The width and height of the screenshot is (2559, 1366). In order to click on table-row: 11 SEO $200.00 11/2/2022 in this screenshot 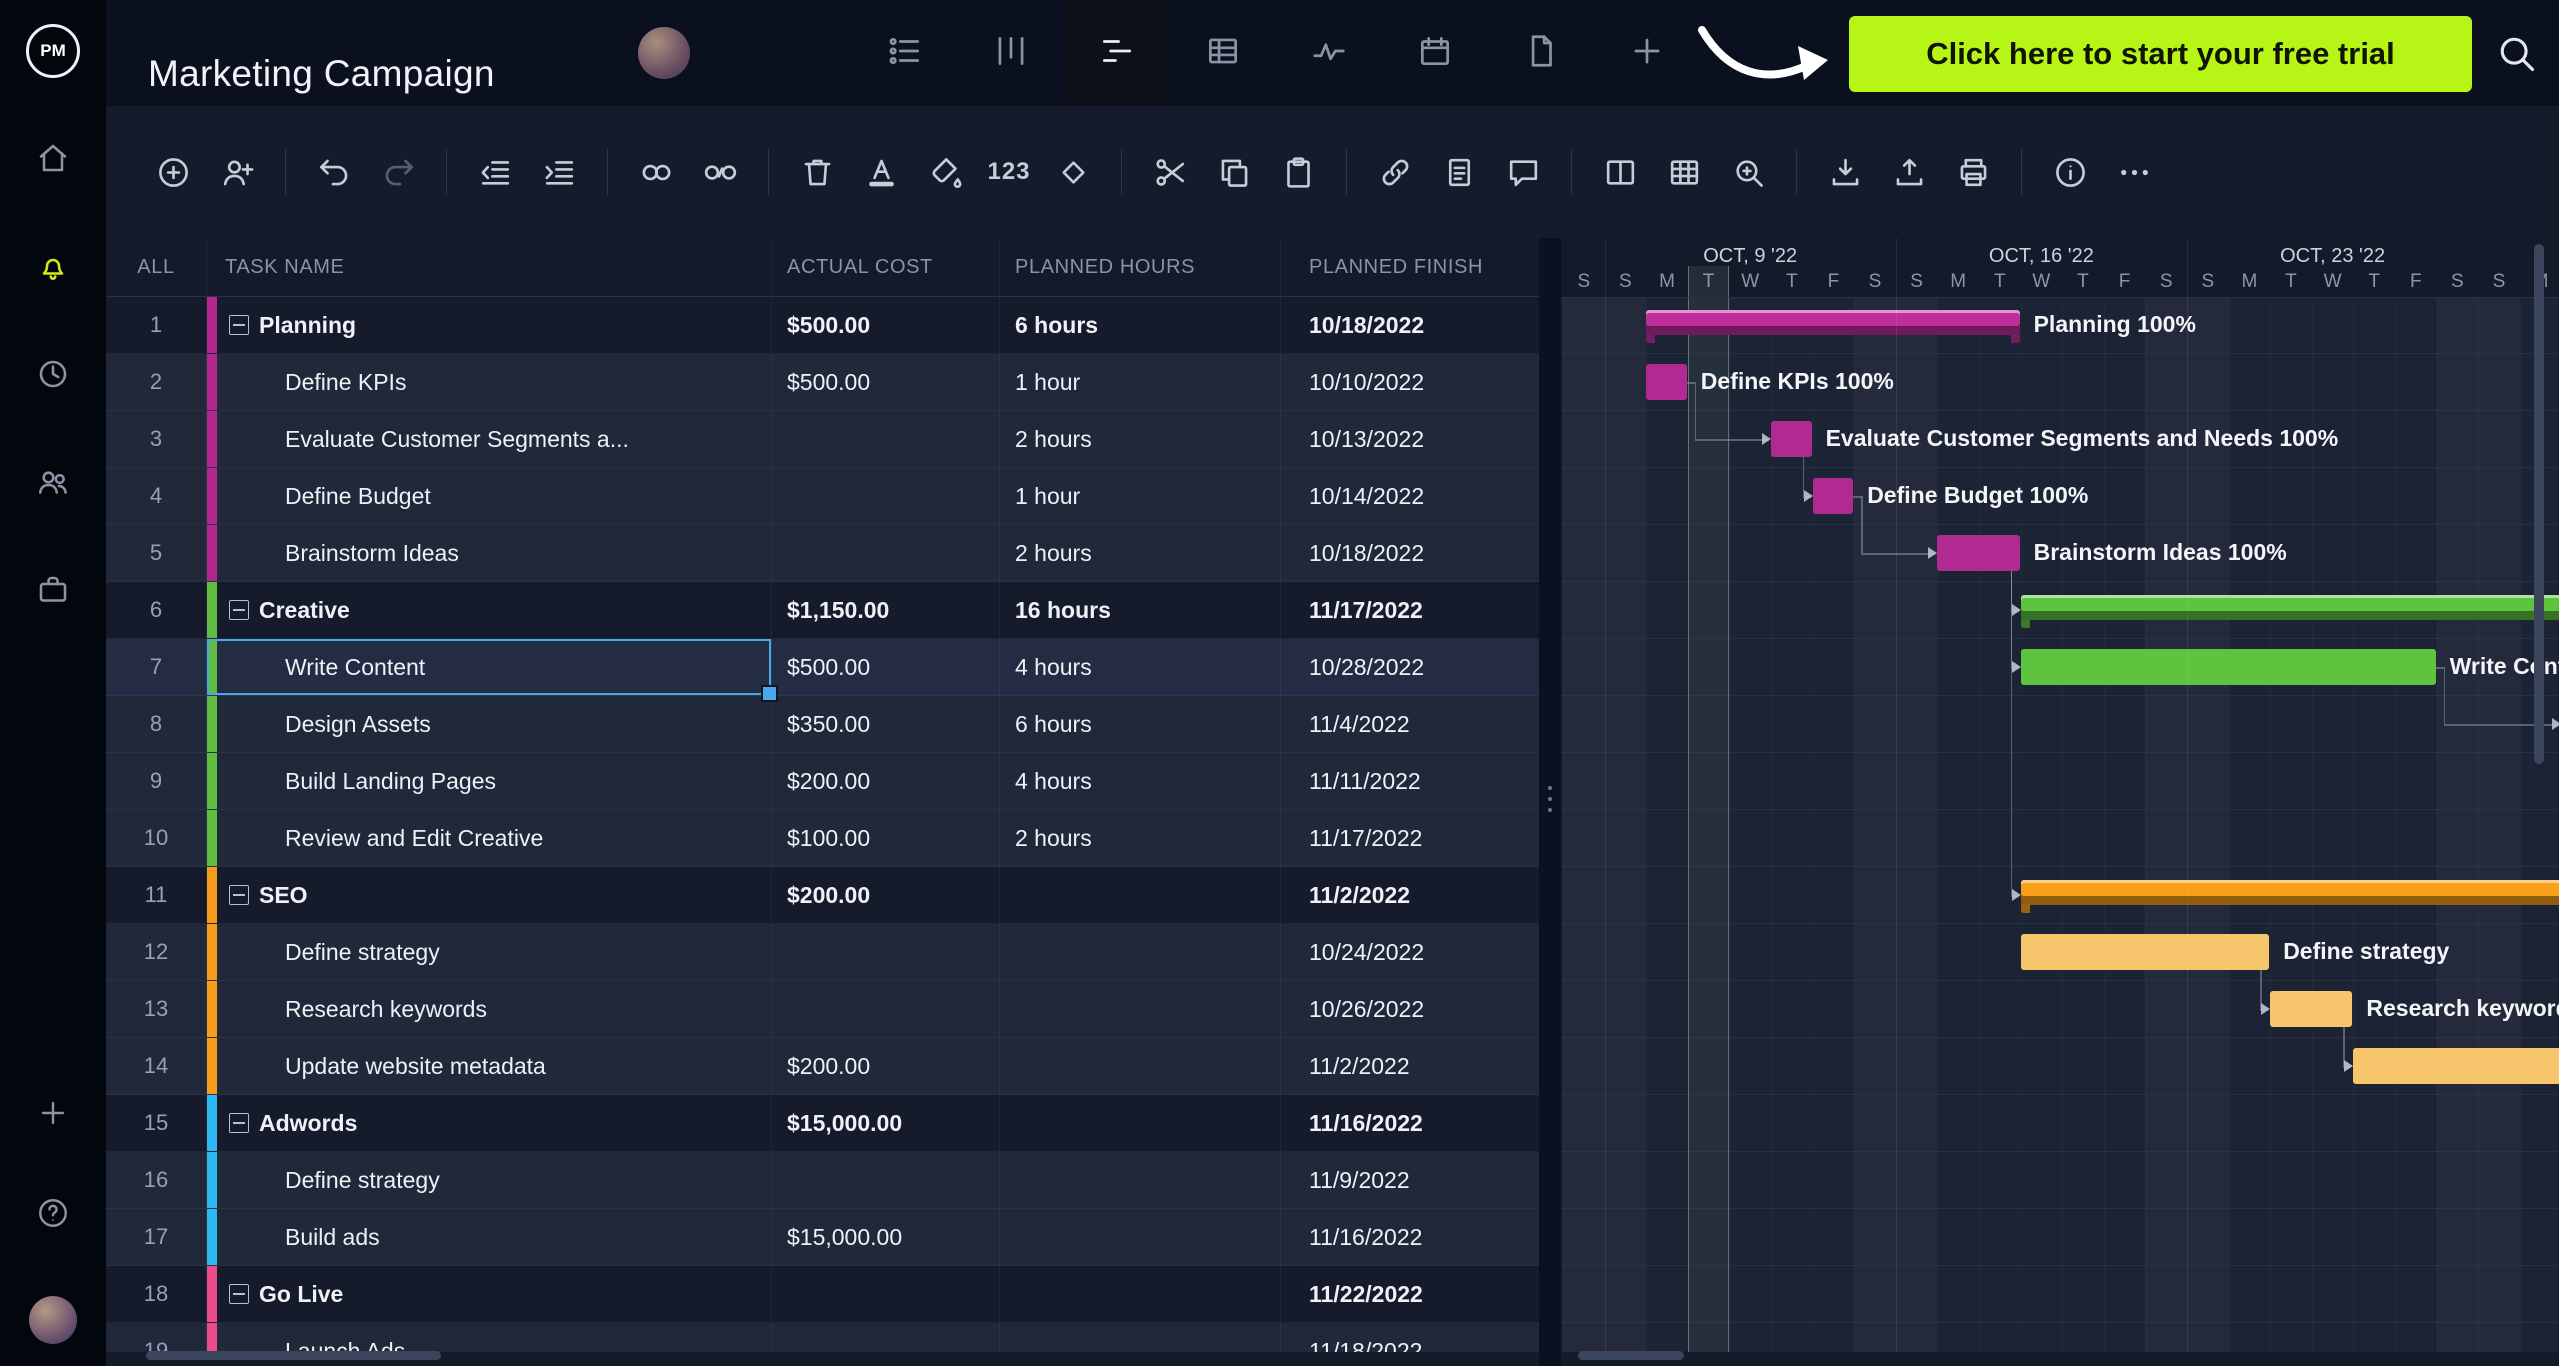, I will do `click(822, 895)`.